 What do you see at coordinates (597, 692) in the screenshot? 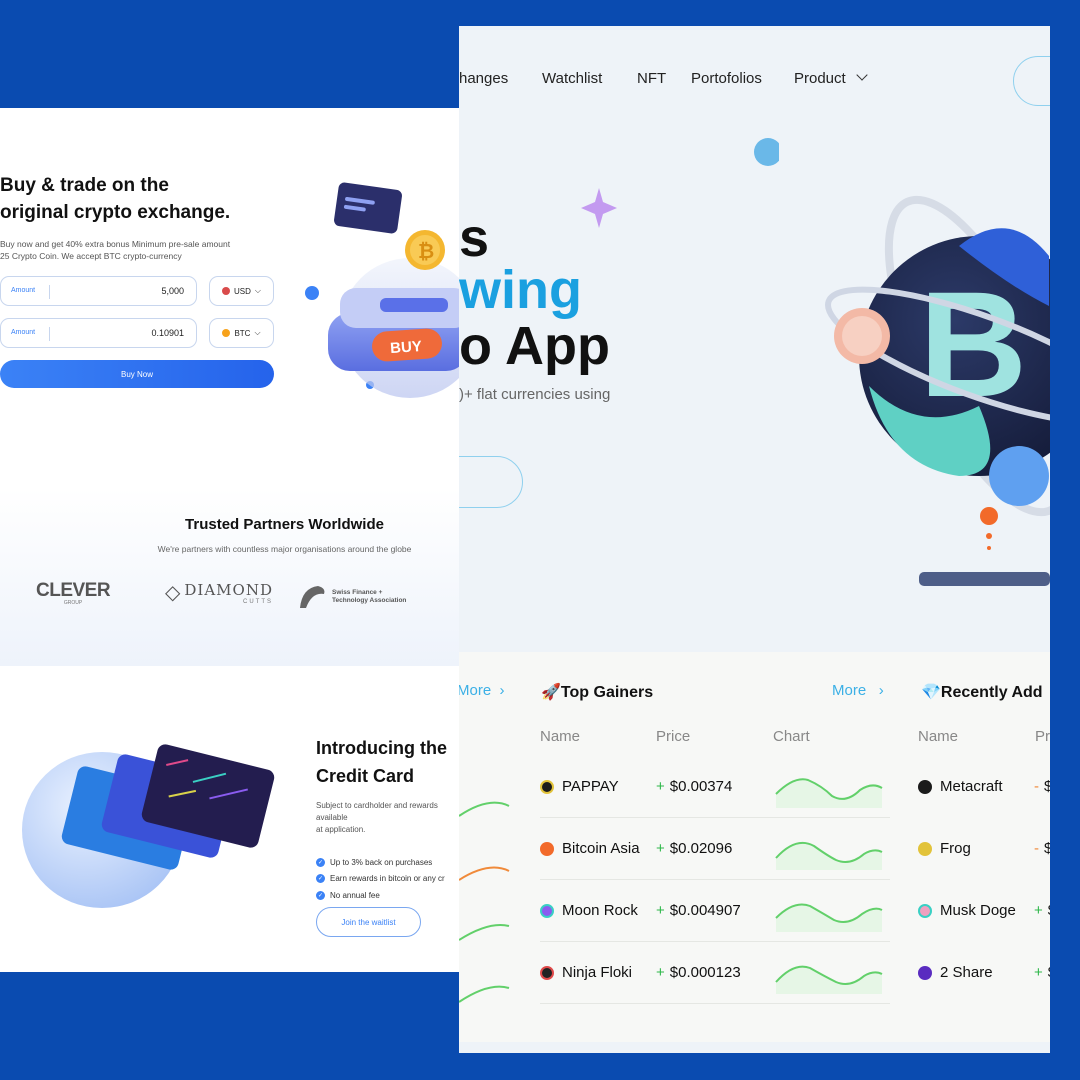
I see `top-gainers-title: 🚀Top Gainers` at bounding box center [597, 692].